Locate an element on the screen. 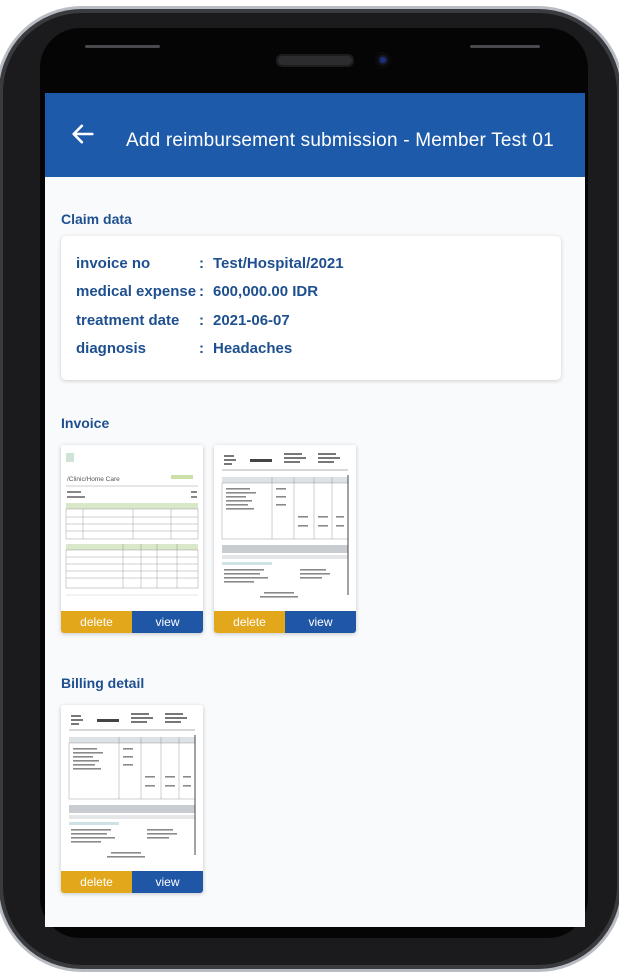 Image resolution: width=619 pixels, height=972 pixels. field-label: treatment date is located at coordinates (128, 320).